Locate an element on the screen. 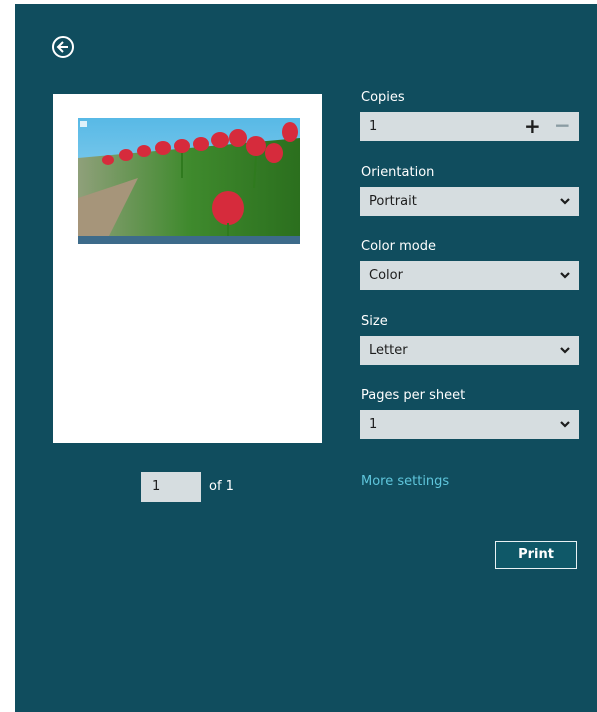 The height and width of the screenshot is (712, 597). orientation-value: Portrait is located at coordinates (393, 201).